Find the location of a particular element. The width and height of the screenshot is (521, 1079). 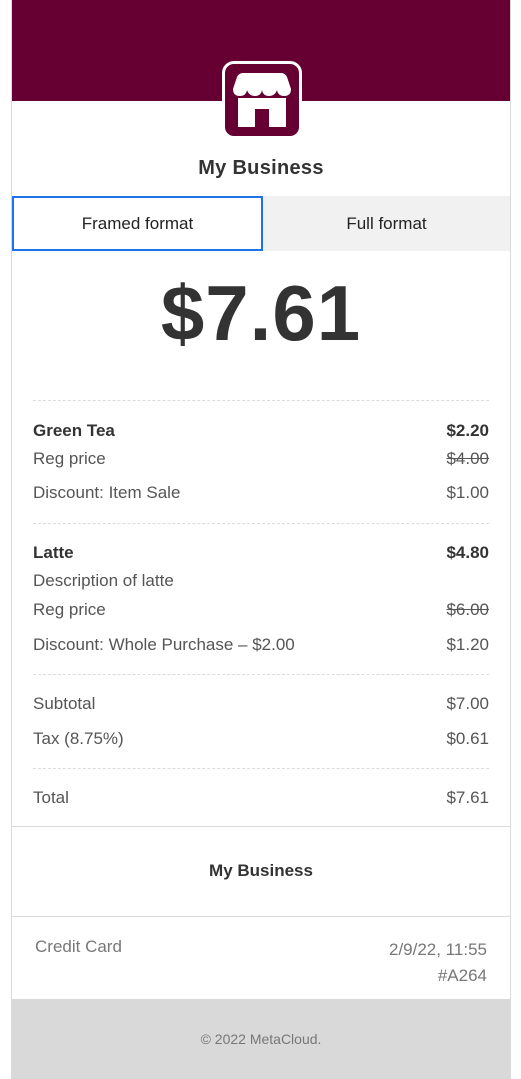

storefront-icon is located at coordinates (262, 100).